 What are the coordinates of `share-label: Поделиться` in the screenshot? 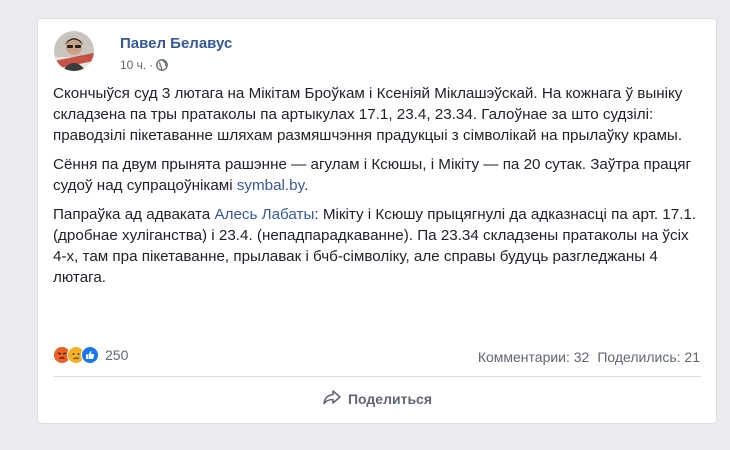 It's located at (390, 398).